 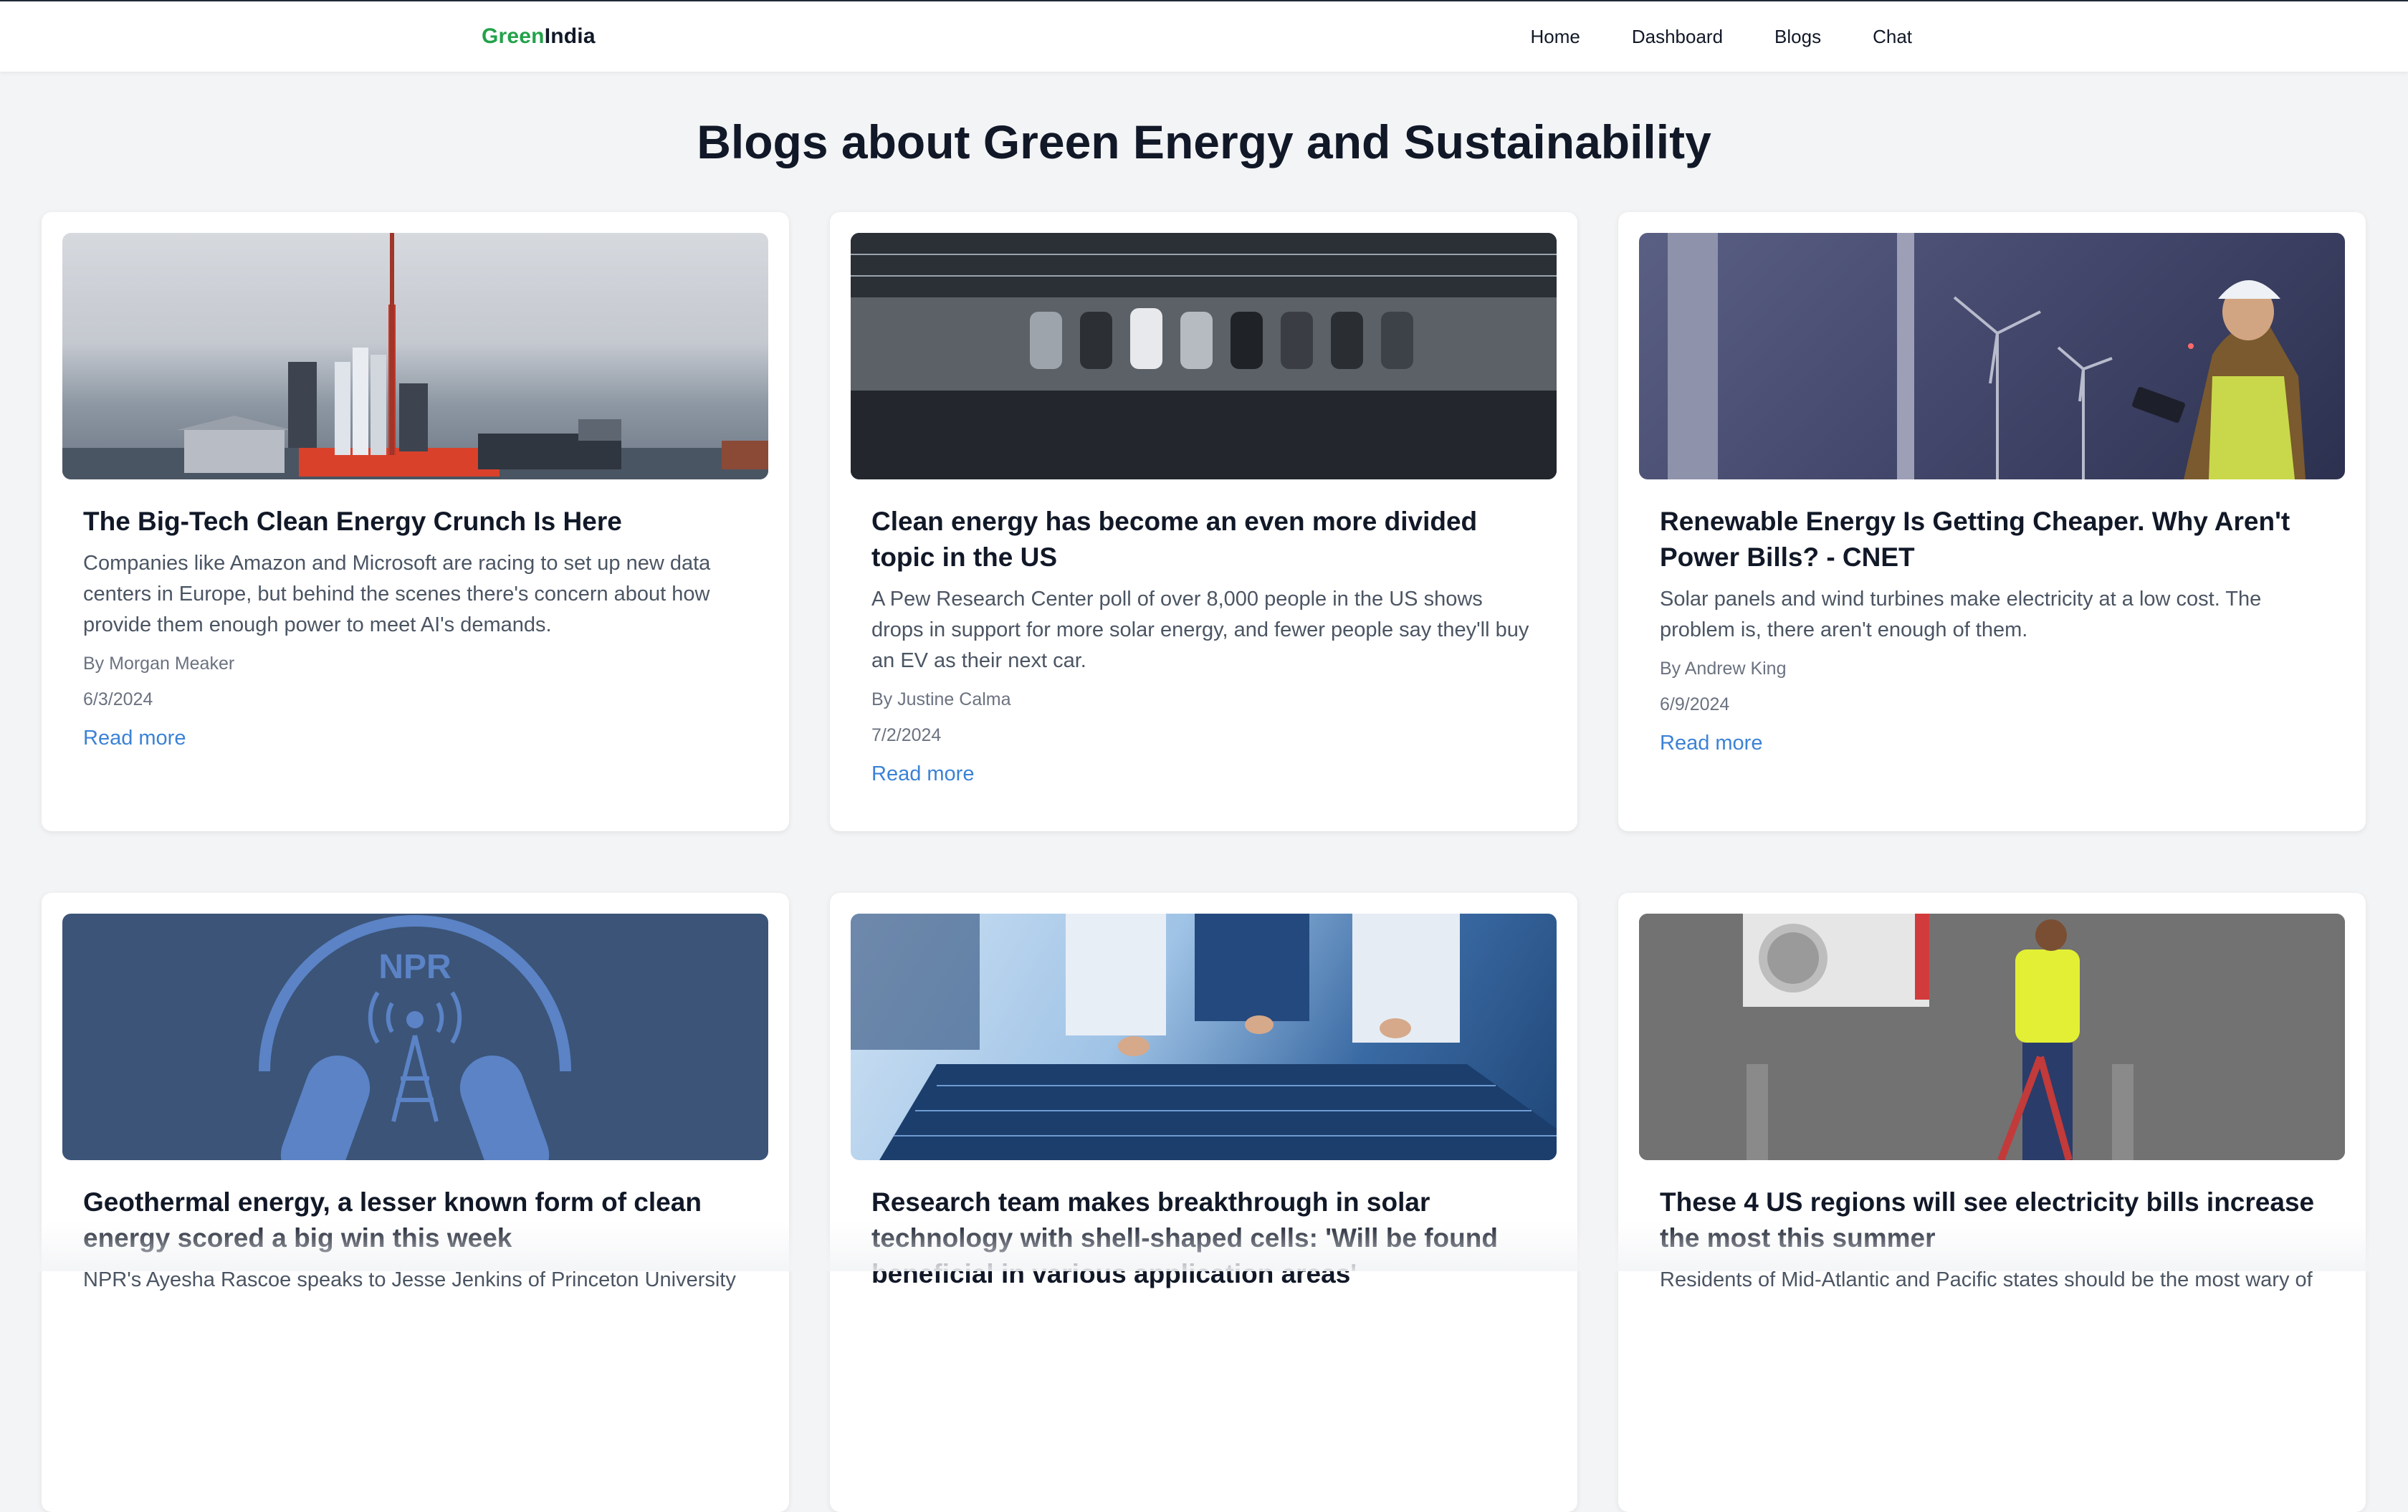 I want to click on blog-image-wind-engineer, so click(x=1992, y=356).